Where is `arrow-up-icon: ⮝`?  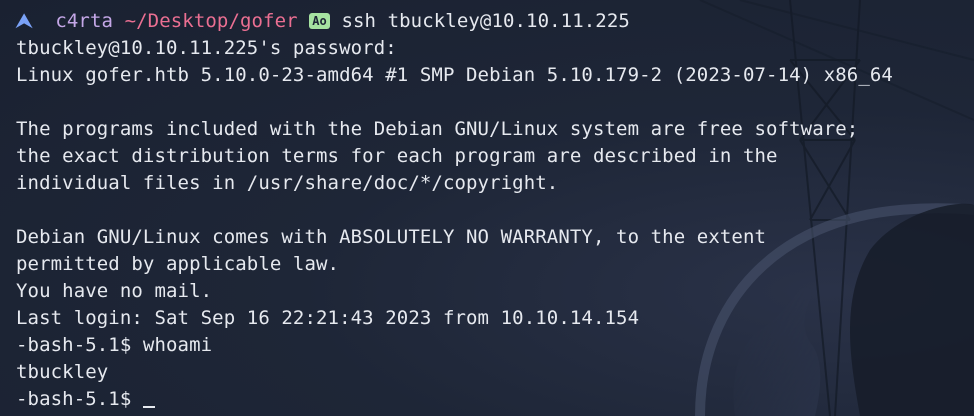
arrow-up-icon: ⮝ is located at coordinates (24, 21).